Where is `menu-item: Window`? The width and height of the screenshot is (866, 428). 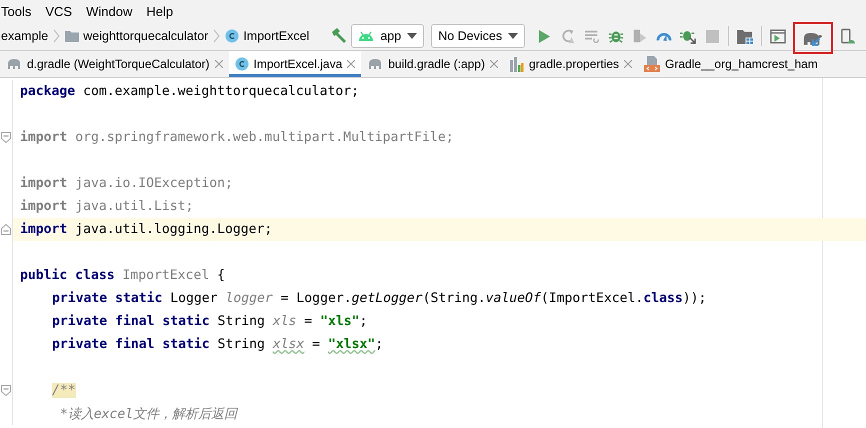 menu-item: Window is located at coordinates (109, 11).